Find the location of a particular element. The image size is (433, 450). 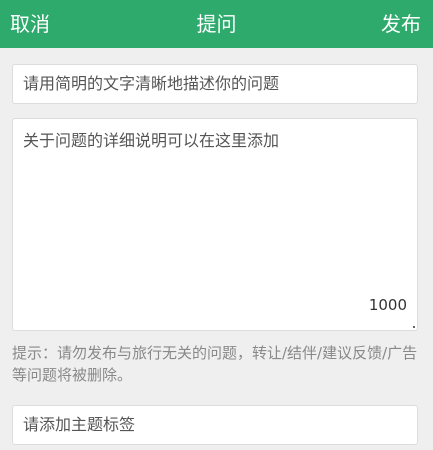

cancel-button: 取消 is located at coordinates (30, 24).